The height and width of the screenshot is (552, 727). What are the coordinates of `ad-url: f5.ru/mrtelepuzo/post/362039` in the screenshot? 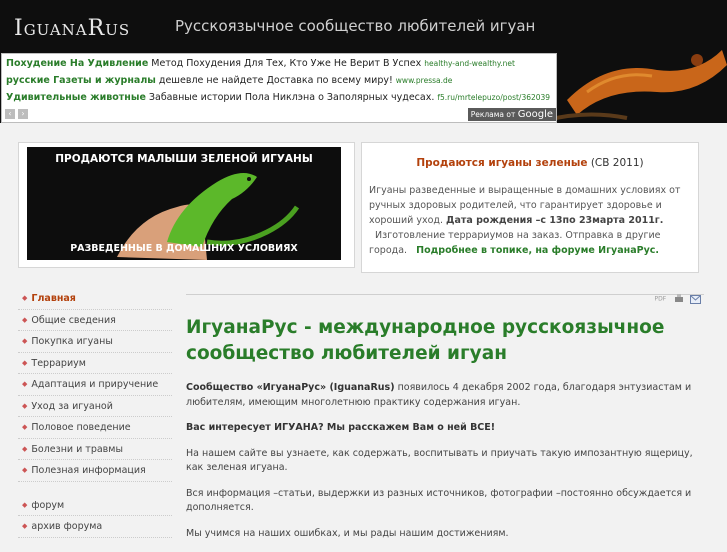 It's located at (493, 97).